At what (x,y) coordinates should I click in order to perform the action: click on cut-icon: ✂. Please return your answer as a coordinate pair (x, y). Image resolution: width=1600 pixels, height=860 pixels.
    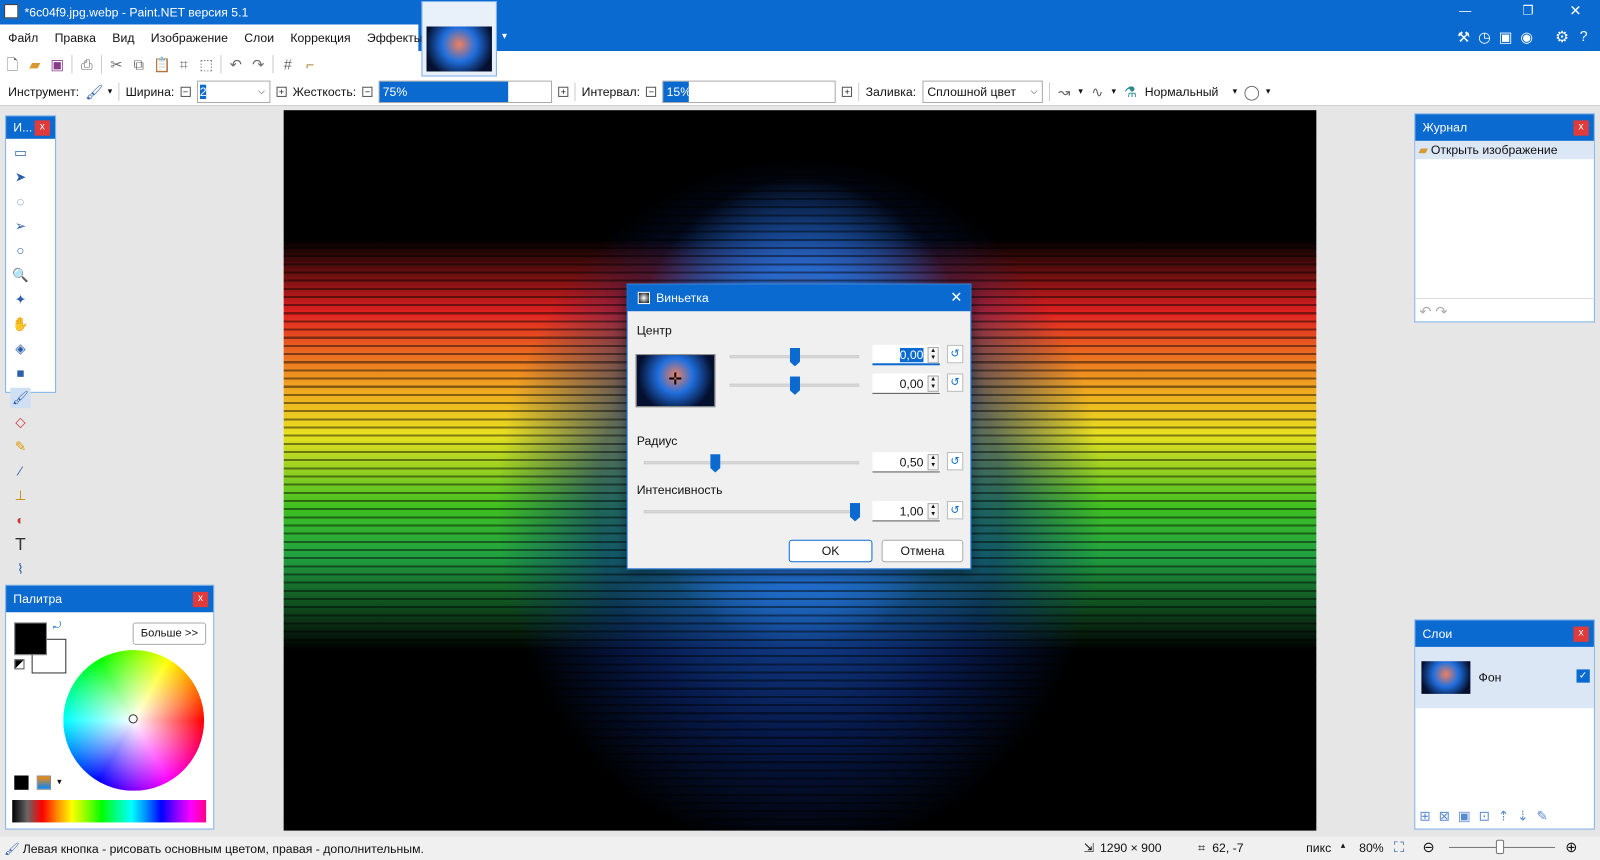
    Looking at the image, I should click on (116, 64).